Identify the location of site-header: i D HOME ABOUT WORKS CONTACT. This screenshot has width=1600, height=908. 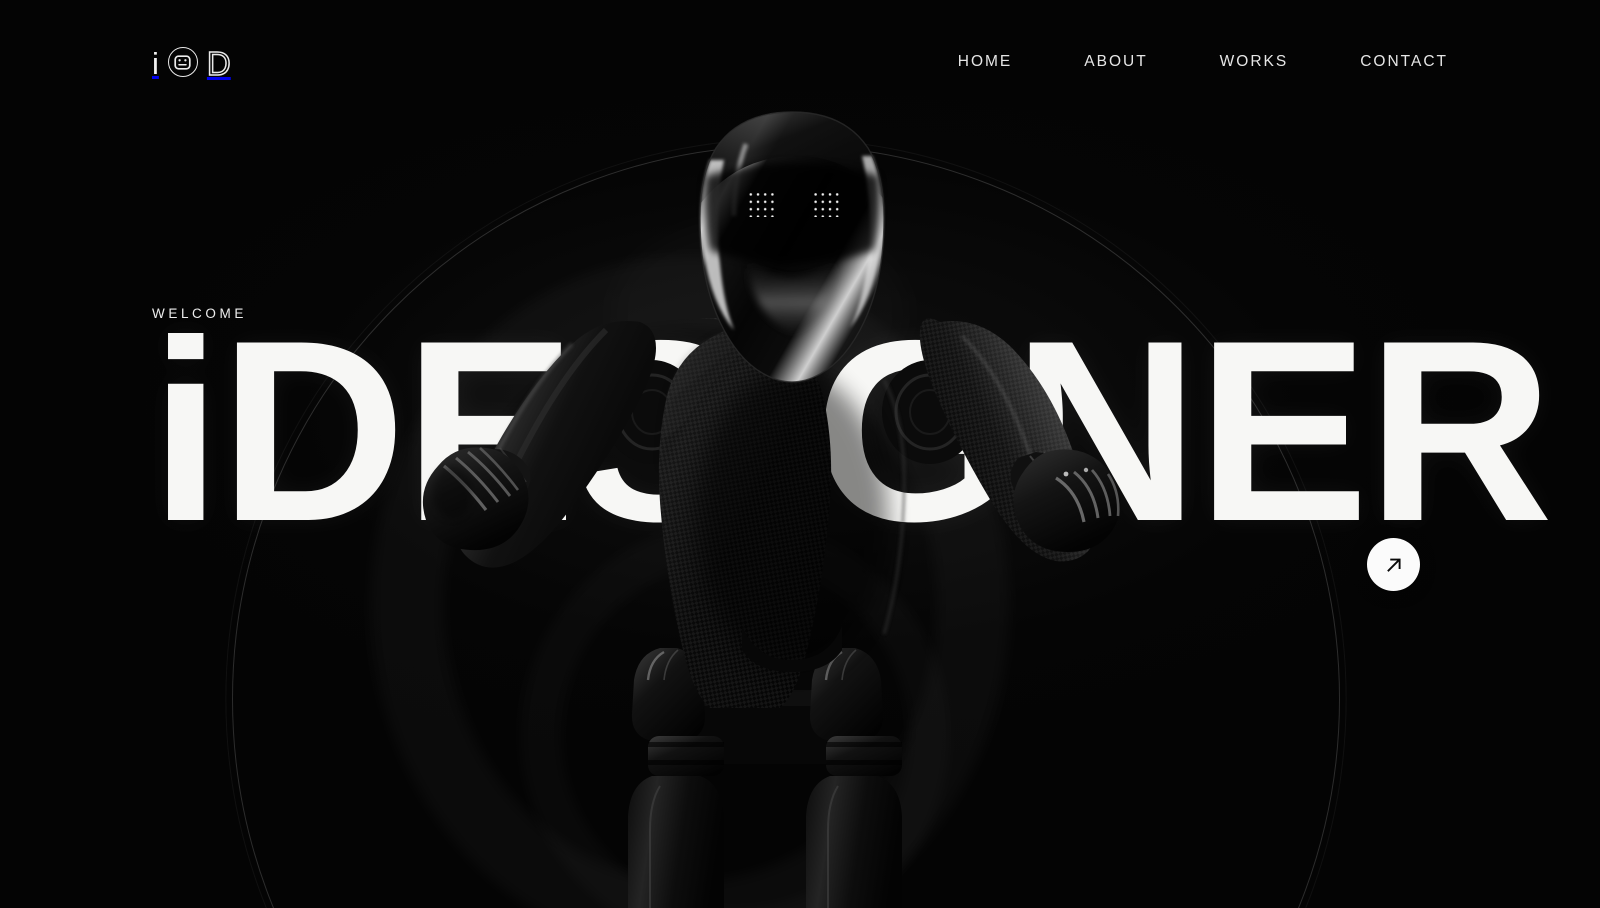
(800, 62).